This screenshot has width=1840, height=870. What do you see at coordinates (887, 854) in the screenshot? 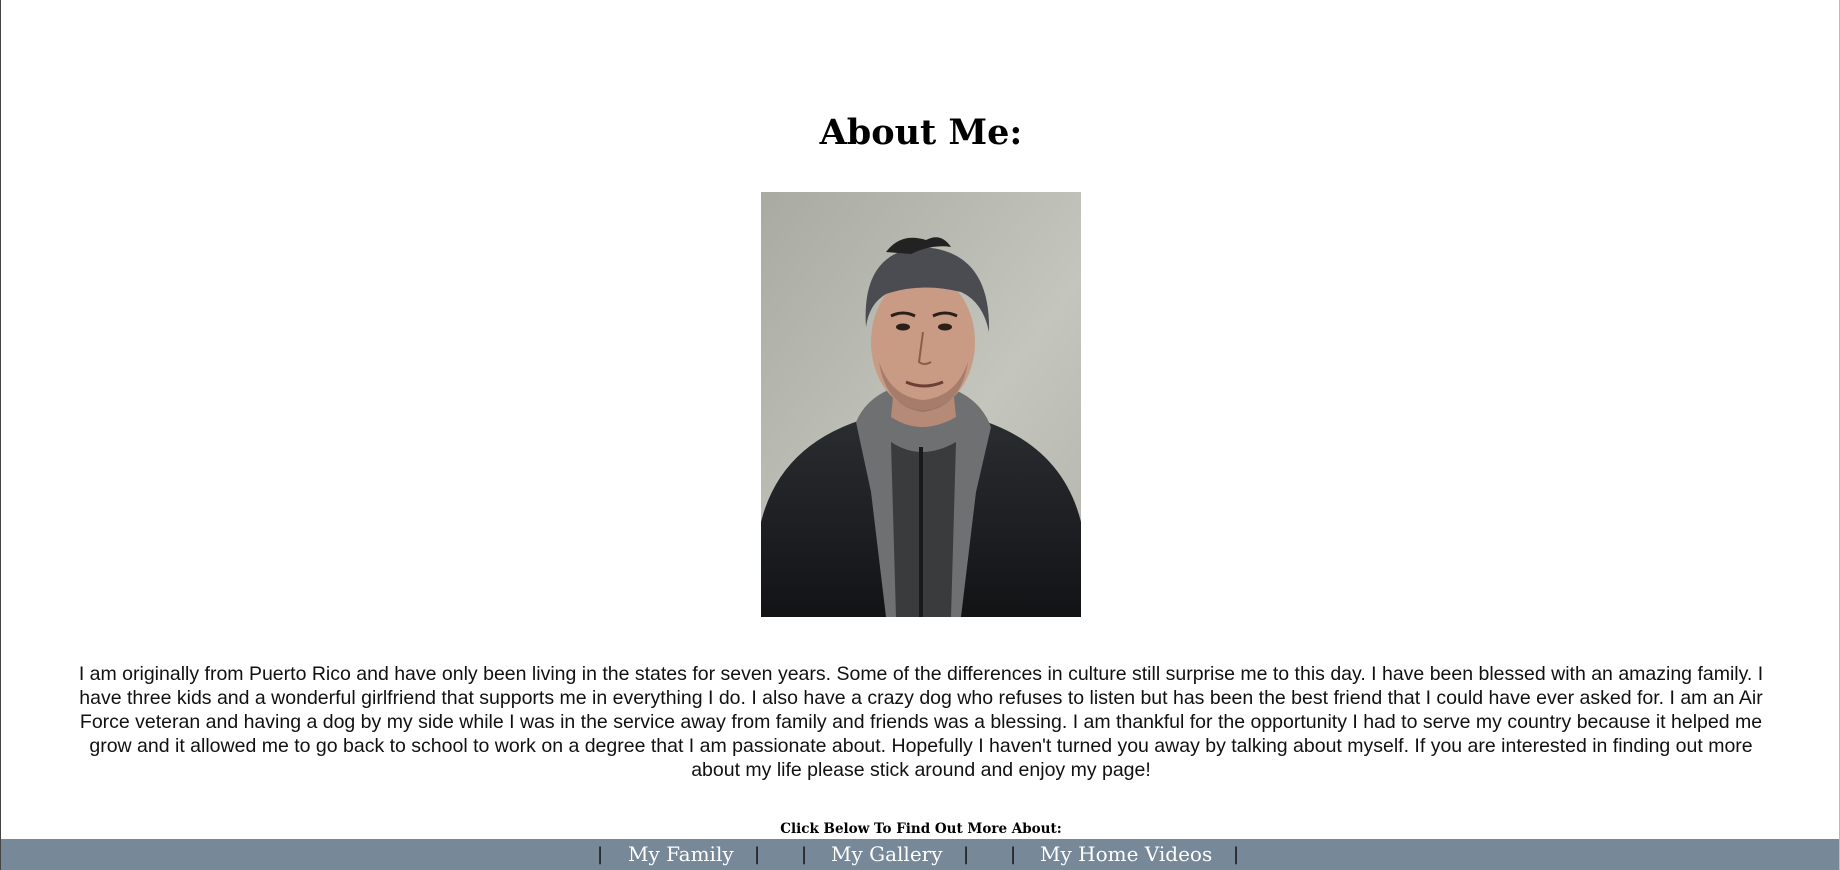
I see `nav-link-my-gallery: My Gallery` at bounding box center [887, 854].